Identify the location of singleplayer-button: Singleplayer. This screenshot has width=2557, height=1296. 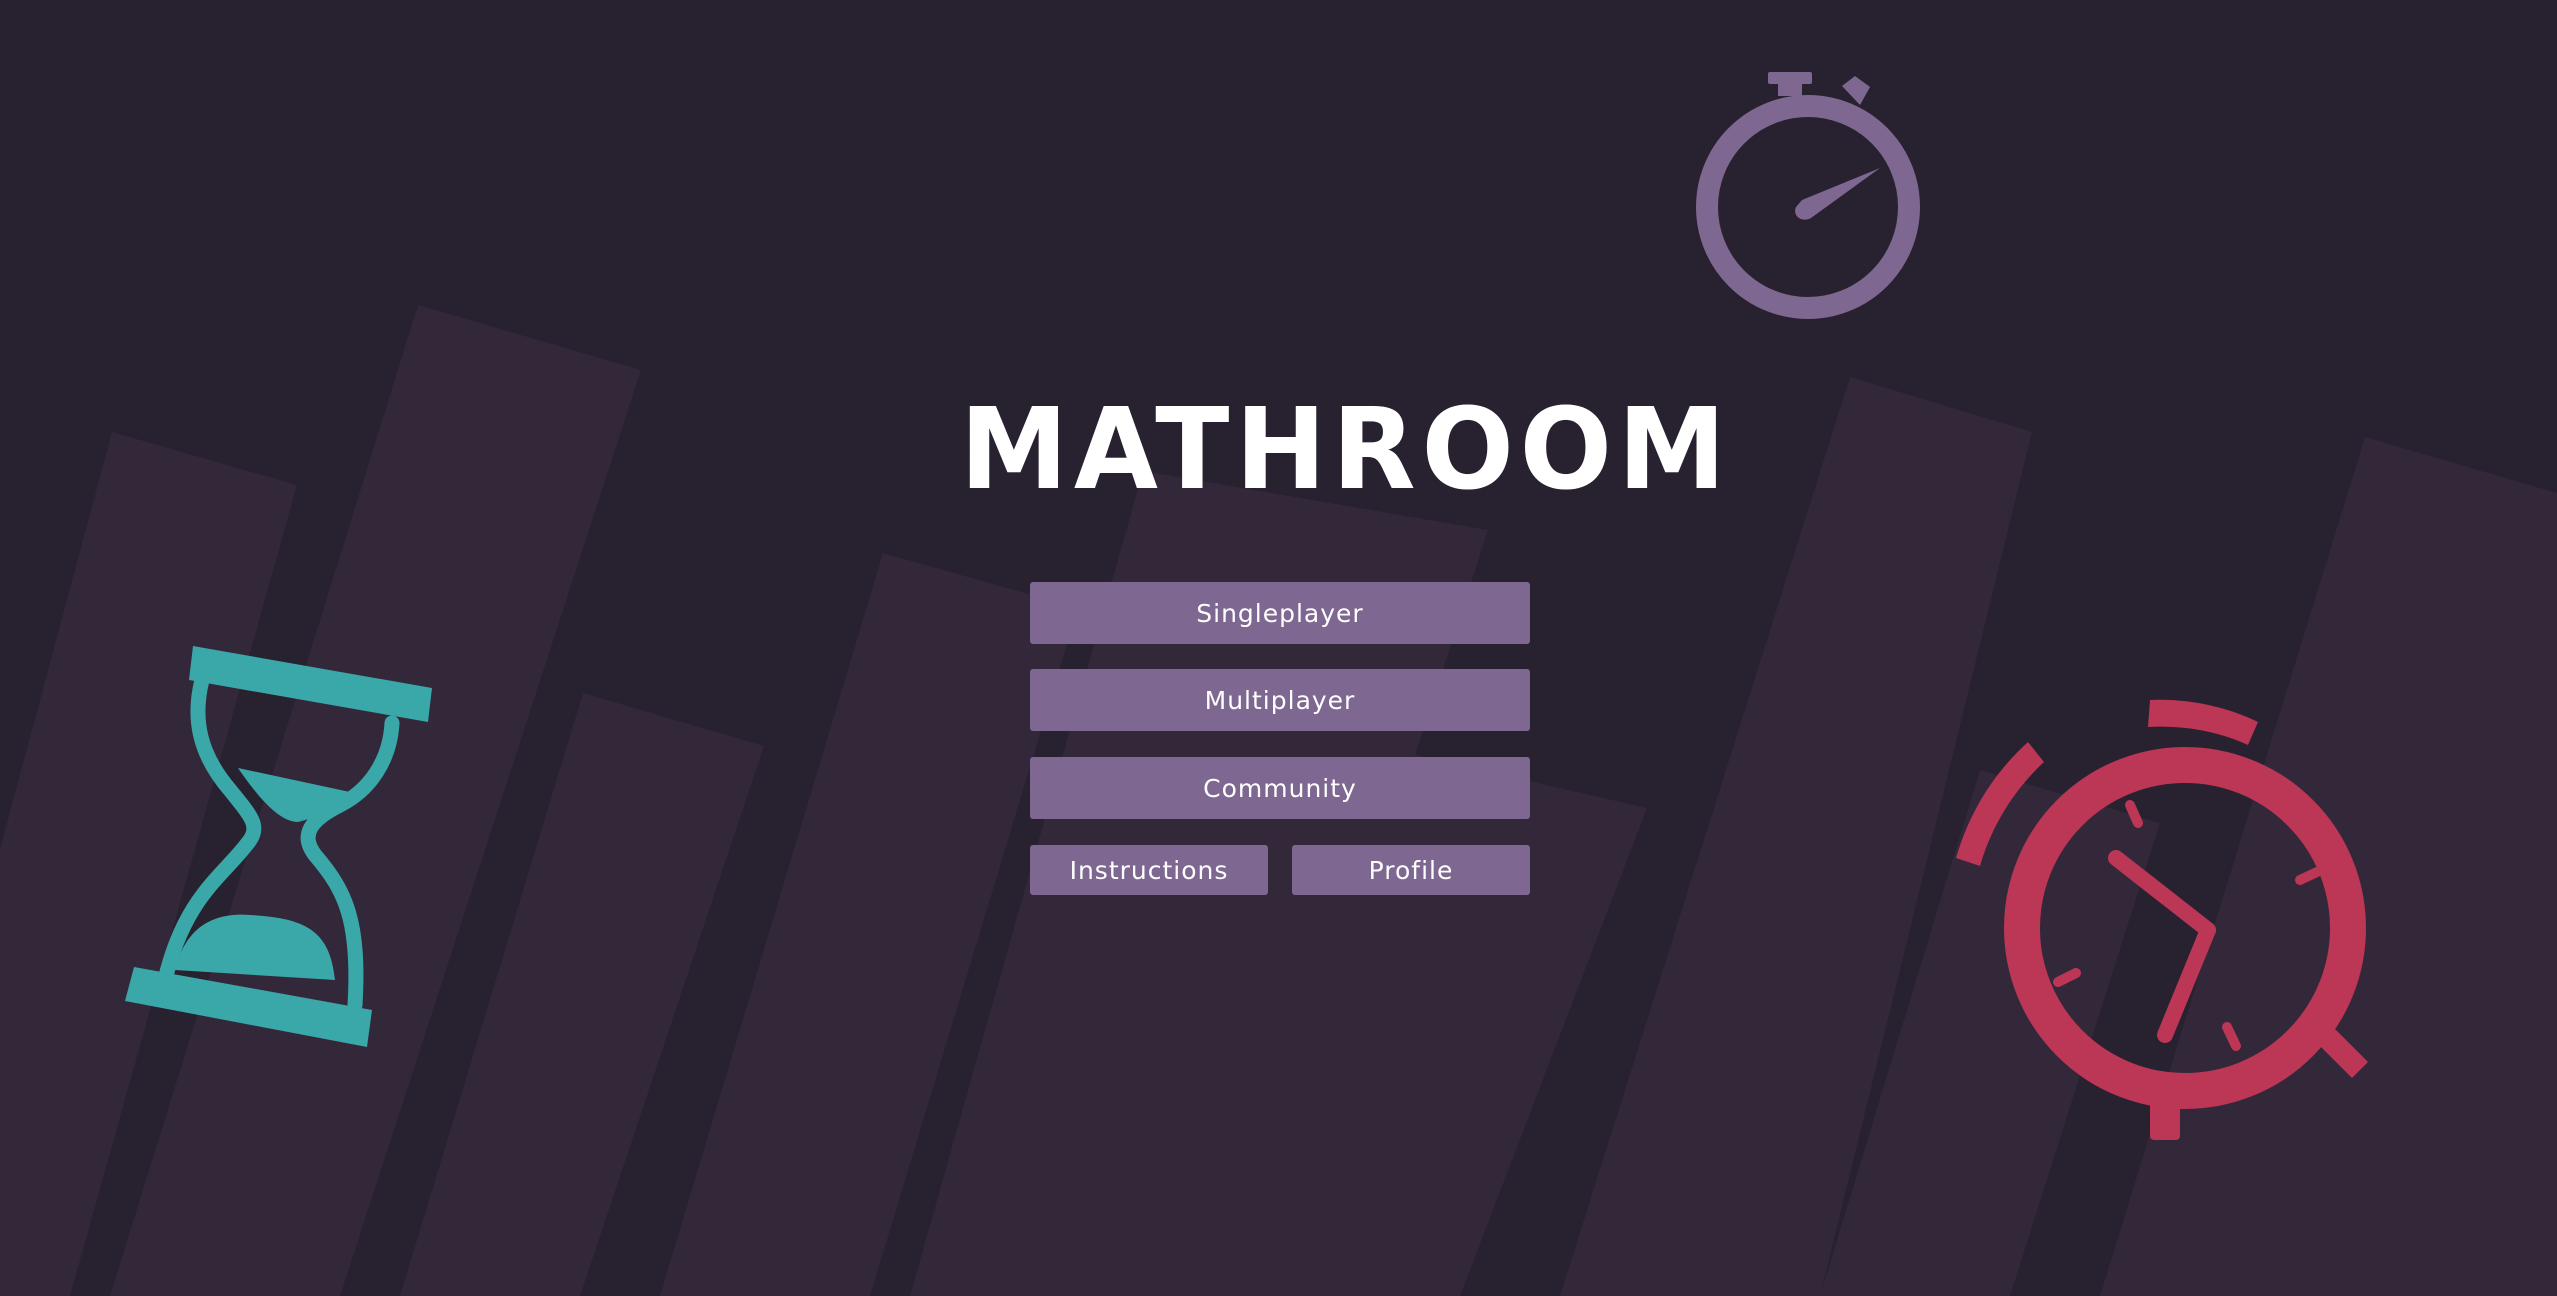
(1280, 613).